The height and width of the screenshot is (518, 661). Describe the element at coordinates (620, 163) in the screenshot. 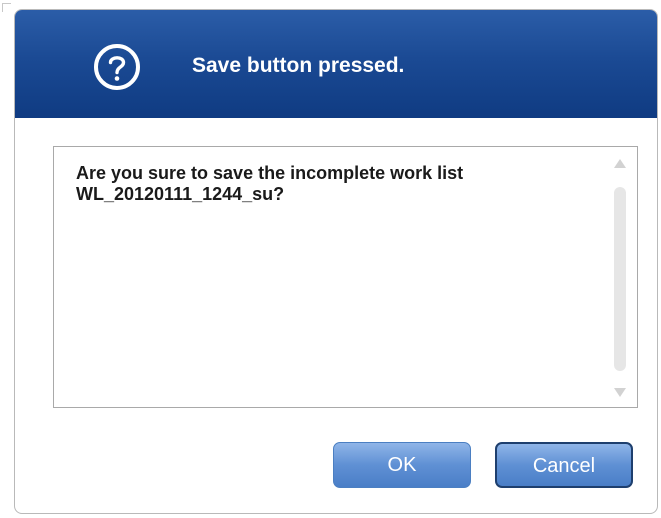

I see `scroll-up-arrow-icon` at that location.